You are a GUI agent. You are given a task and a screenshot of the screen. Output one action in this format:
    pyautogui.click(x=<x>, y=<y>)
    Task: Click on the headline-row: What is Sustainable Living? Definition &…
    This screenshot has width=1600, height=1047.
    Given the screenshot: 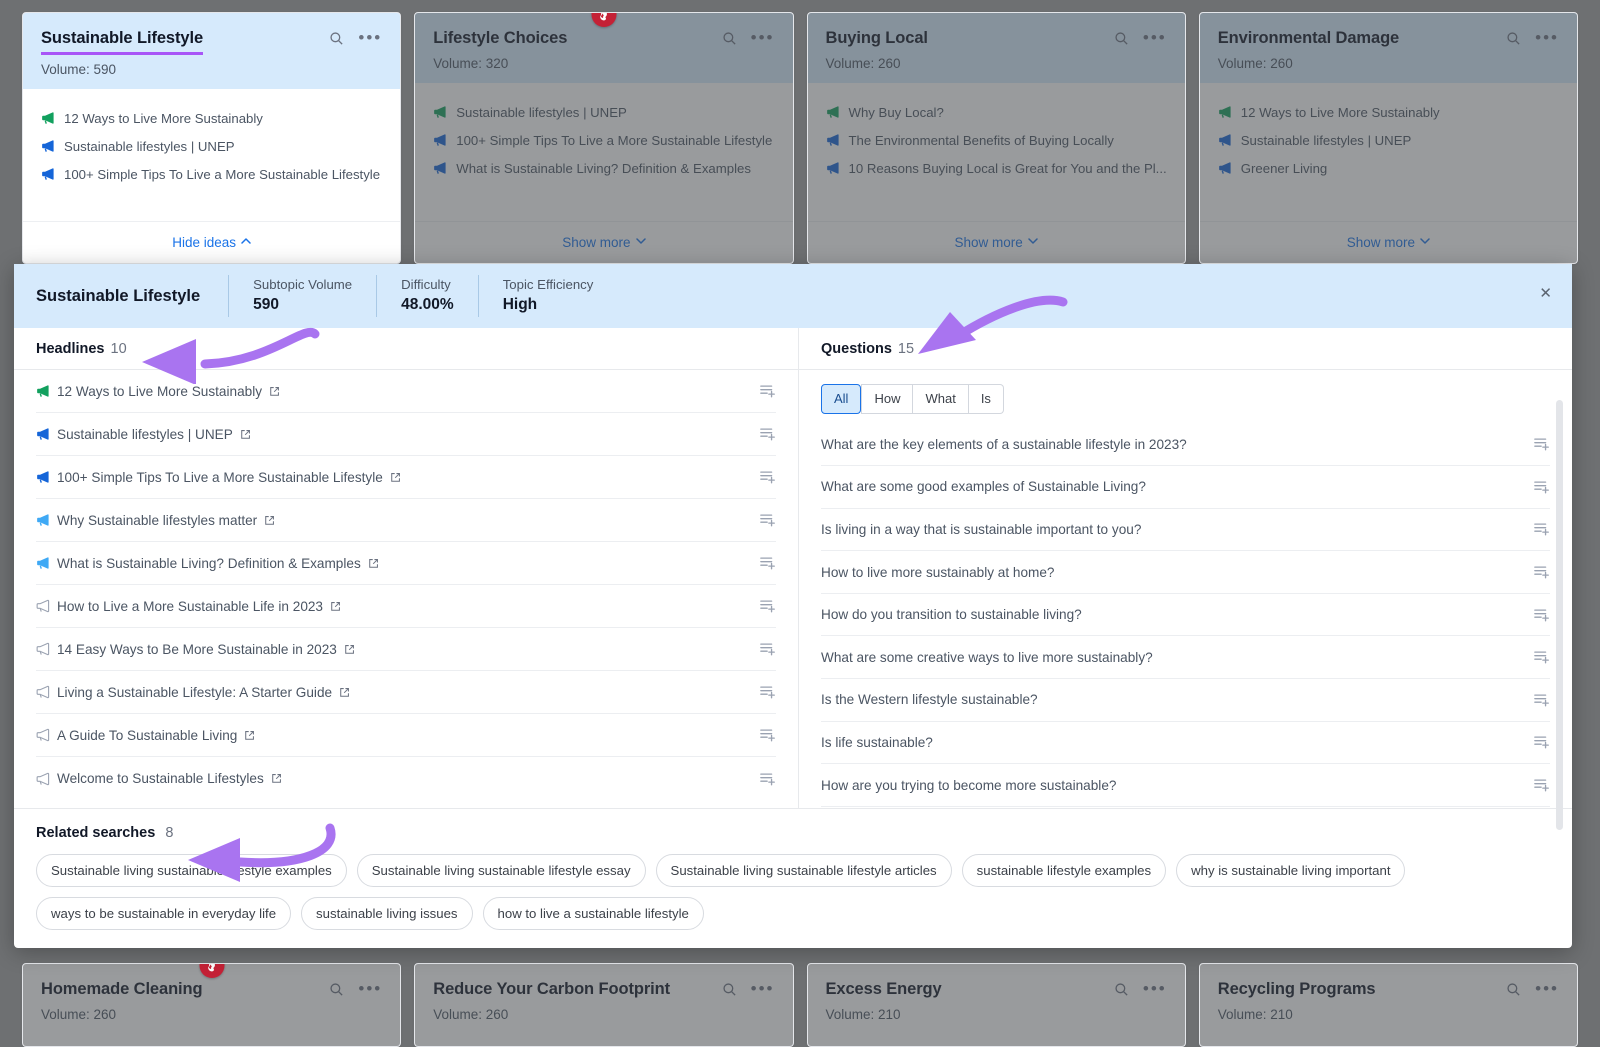 What is the action you would take?
    pyautogui.click(x=406, y=563)
    